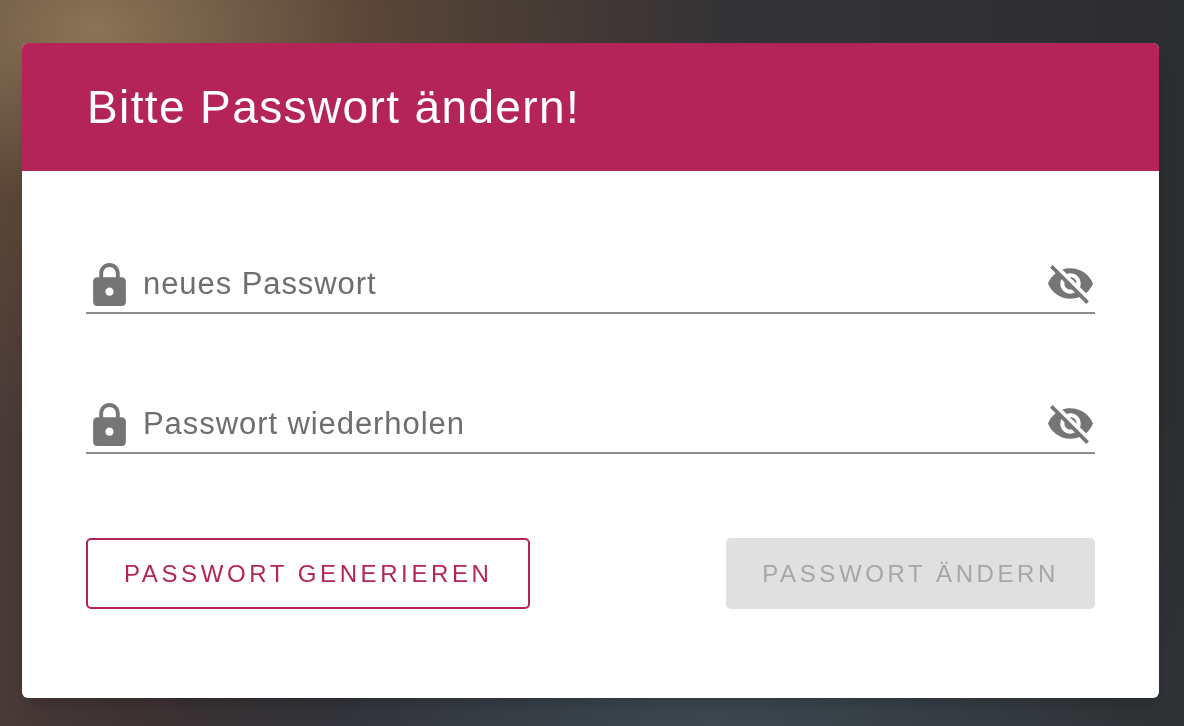 Image resolution: width=1184 pixels, height=726 pixels. What do you see at coordinates (334, 107) in the screenshot?
I see `dialog-title: Bitte Passwort ändern!` at bounding box center [334, 107].